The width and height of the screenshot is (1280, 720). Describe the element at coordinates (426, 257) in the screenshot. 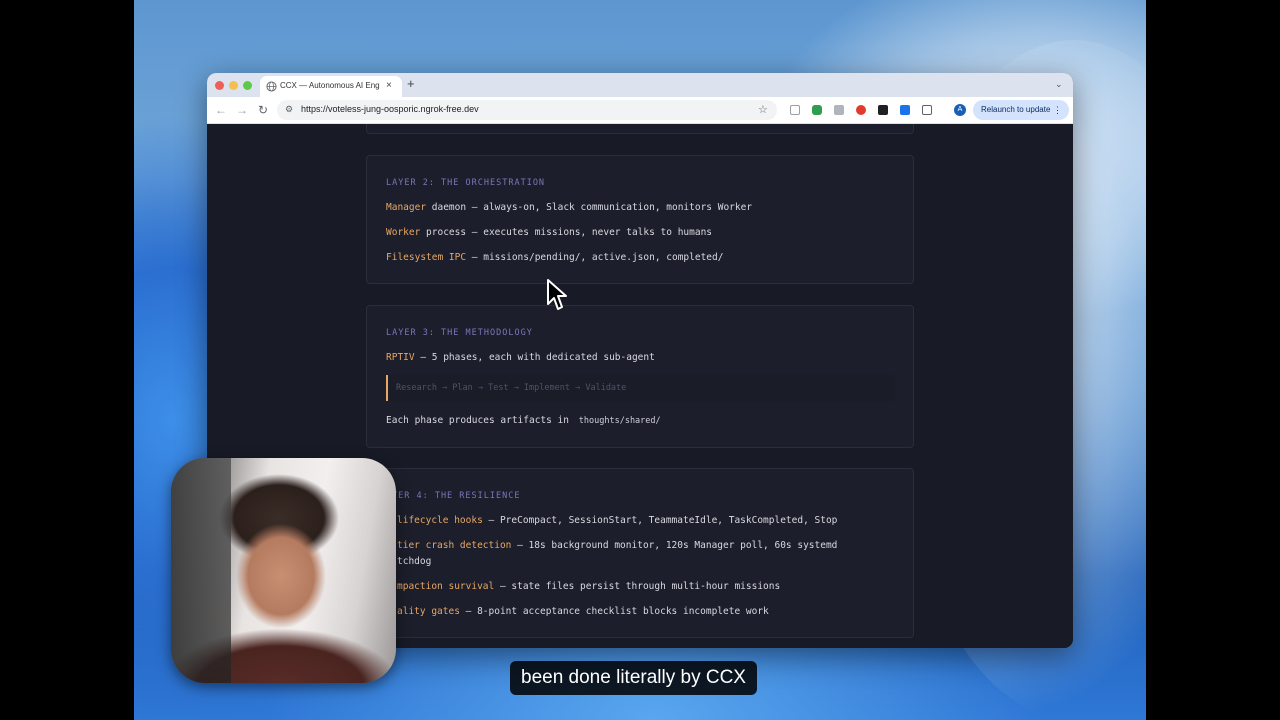

I see `item-key: Filesystem IPC` at that location.